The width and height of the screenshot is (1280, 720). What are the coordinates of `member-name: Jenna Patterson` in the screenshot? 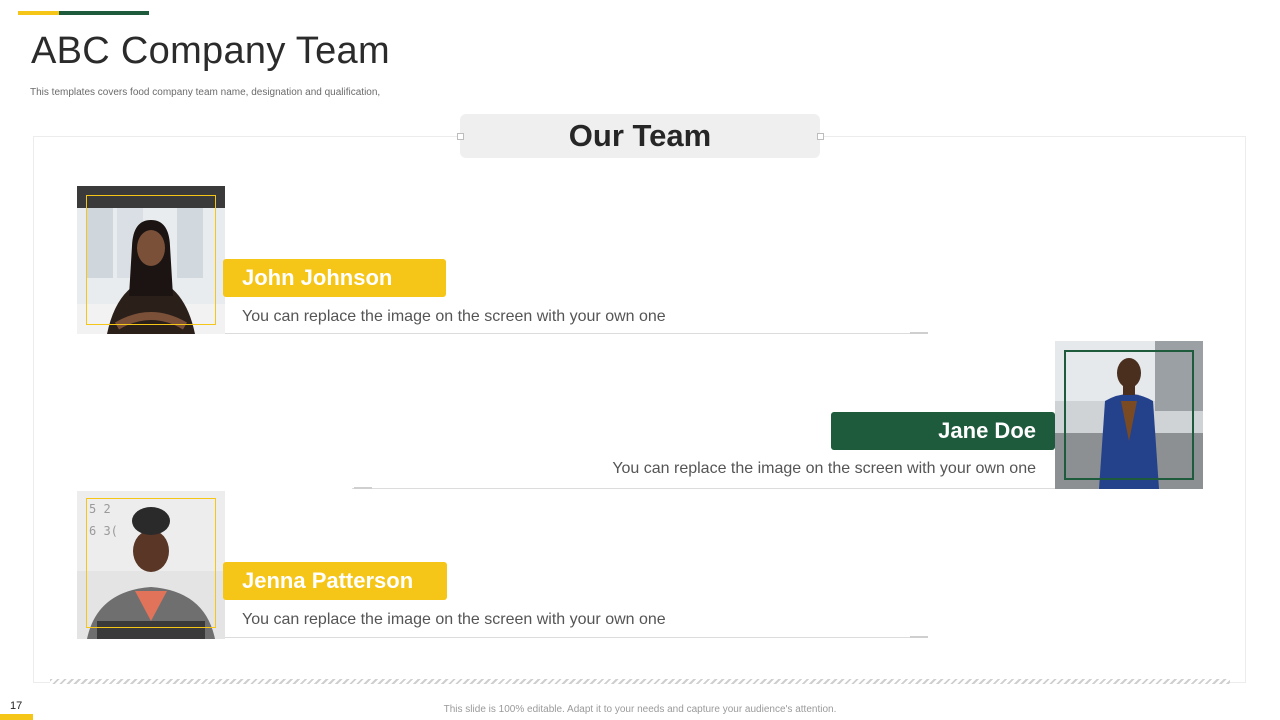 It's located at (335, 581).